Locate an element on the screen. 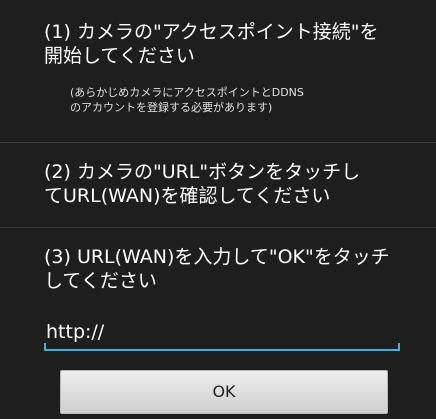 This screenshot has width=436, height=419. step-2-instruction: (2) カメラの"URL"ボタンをタッチし てURL(WAN)を確認してください is located at coordinates (202, 184).